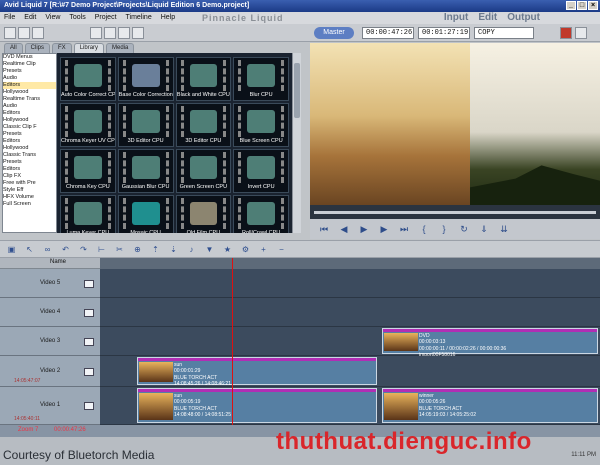 The width and height of the screenshot is (600, 465). I want to click on effect-thumbnail: Blur CPU, so click(261, 79).